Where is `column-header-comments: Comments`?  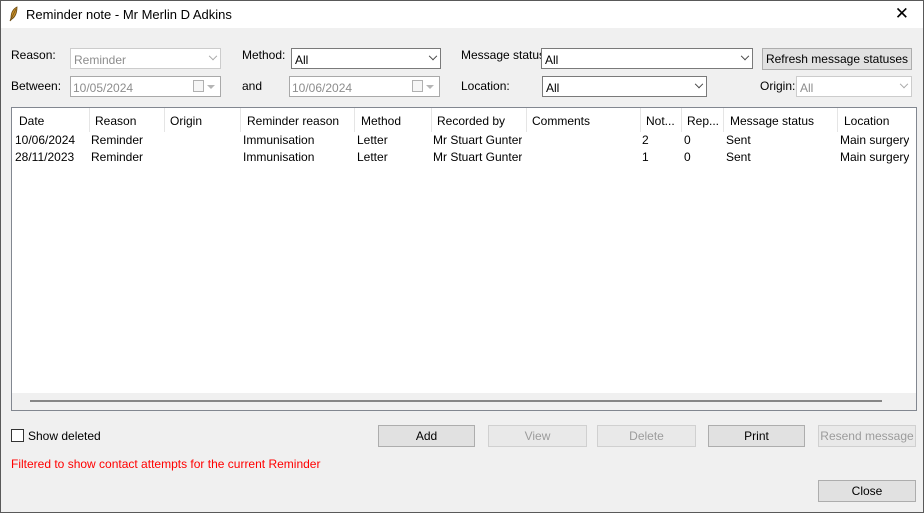
column-header-comments: Comments is located at coordinates (583, 120).